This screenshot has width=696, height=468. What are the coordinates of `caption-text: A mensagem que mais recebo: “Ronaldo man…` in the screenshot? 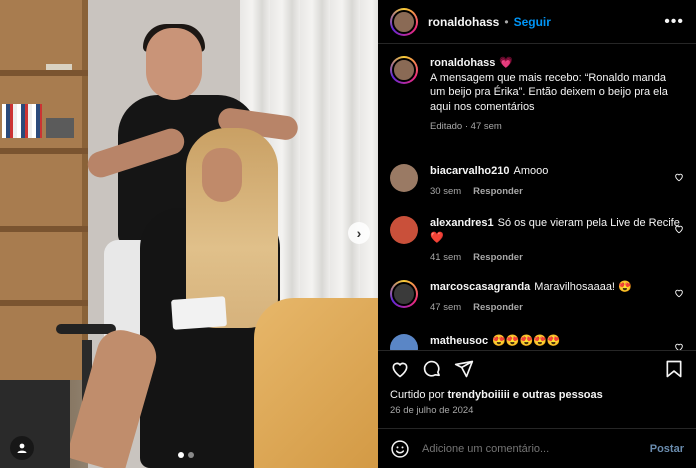 It's located at (549, 92).